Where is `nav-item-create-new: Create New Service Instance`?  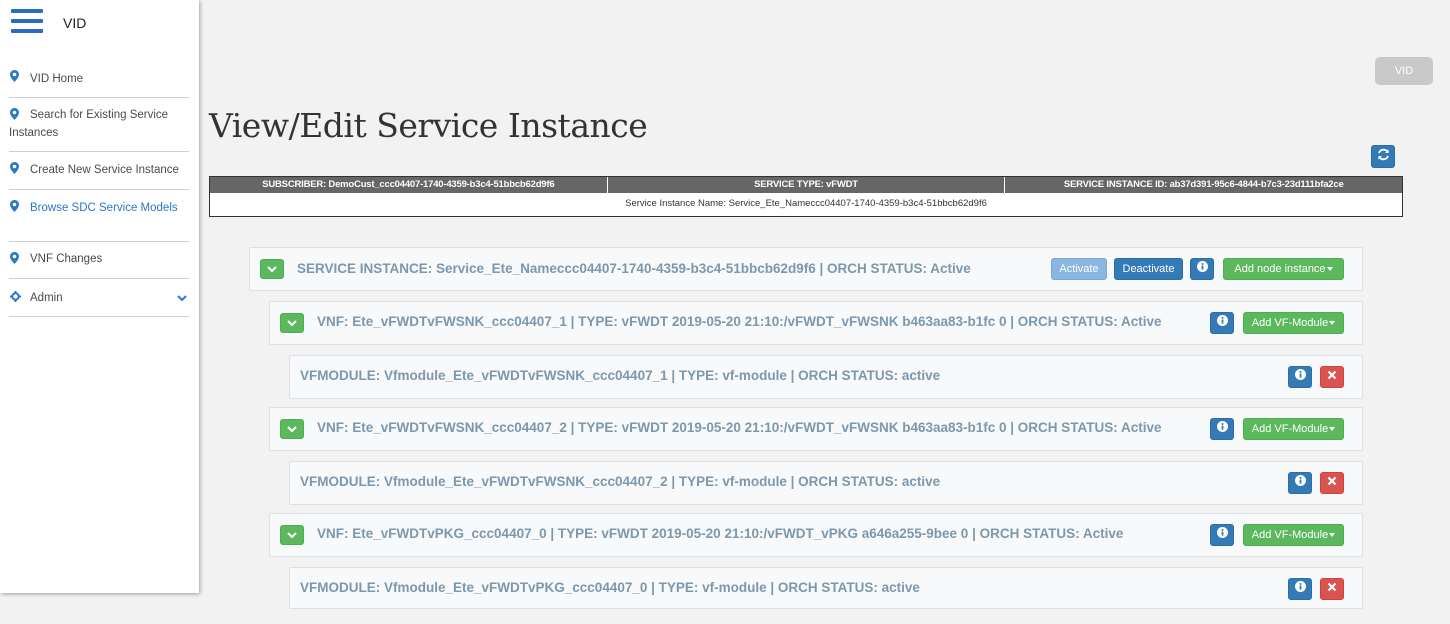 nav-item-create-new: Create New Service Instance is located at coordinates (99, 171).